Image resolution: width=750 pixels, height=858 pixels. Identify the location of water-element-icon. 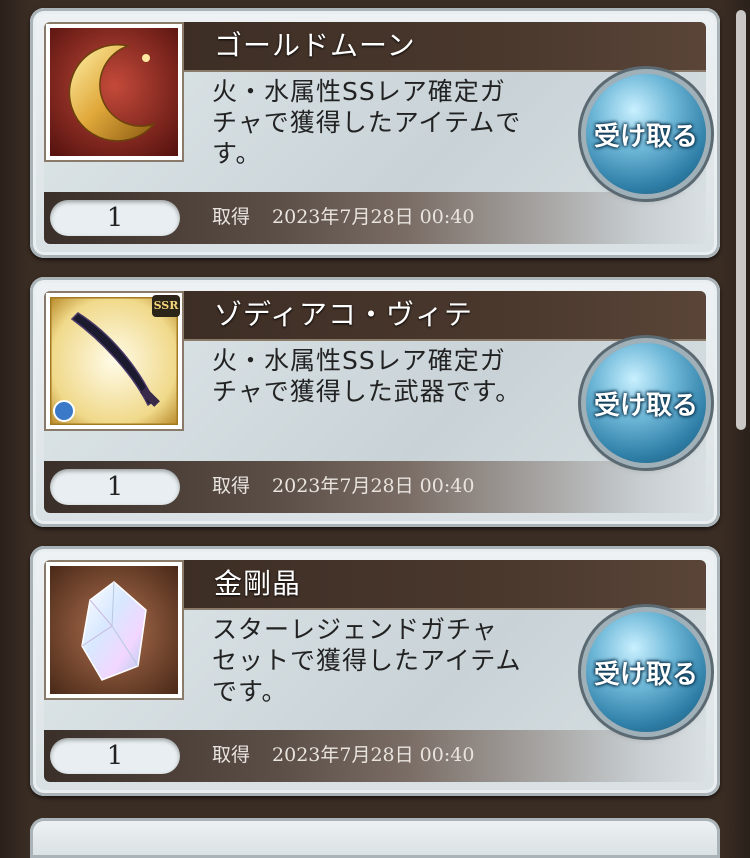
(64, 411).